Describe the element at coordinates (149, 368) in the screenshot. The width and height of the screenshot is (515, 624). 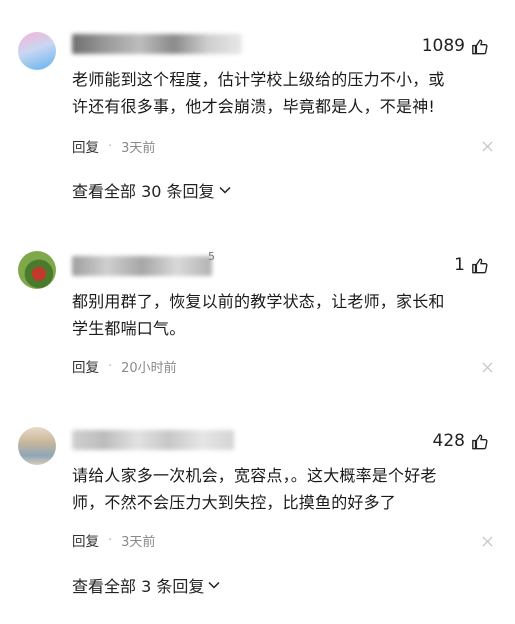
I see `timestamp: 20小时前` at that location.